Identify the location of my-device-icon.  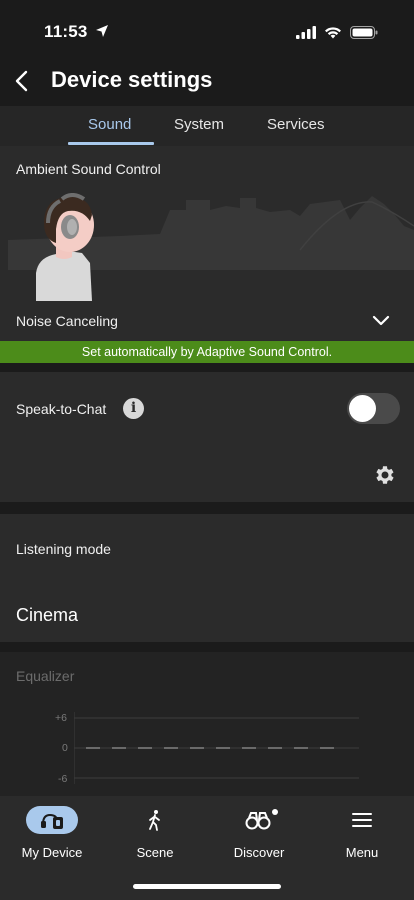
(52, 821).